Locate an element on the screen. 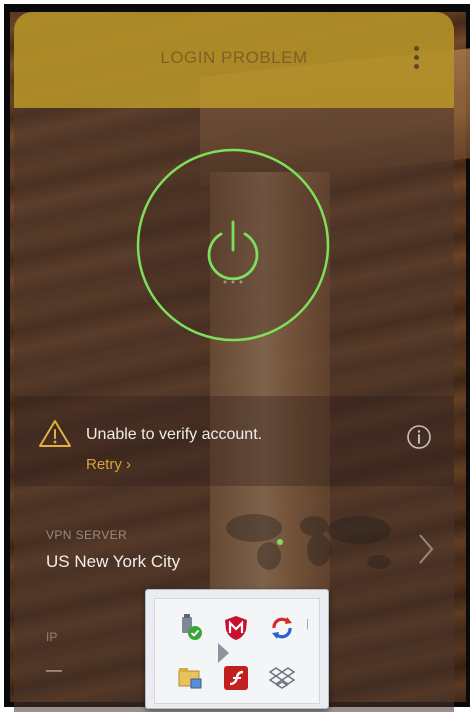 Image resolution: width=474 pixels, height=712 pixels. tray-arrow-icon is located at coordinates (223, 653).